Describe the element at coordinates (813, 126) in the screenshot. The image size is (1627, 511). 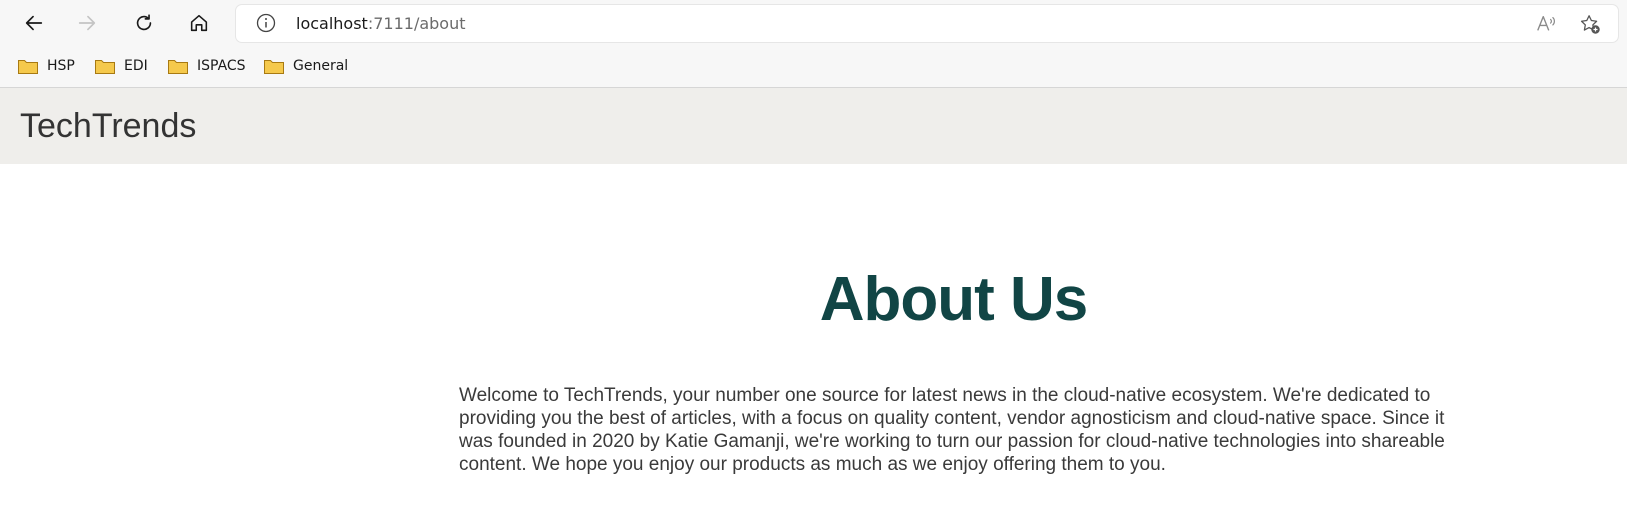
I see `site-navbar: TechTrends` at that location.